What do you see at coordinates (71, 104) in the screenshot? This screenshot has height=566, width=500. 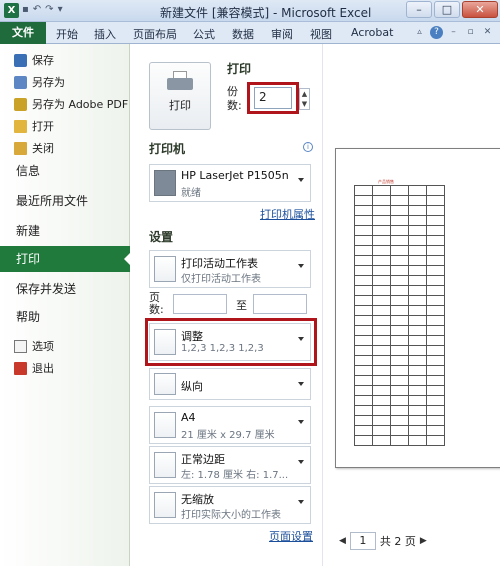 I see `save-as-pdf-command: 另存为 Adobe PDF` at bounding box center [71, 104].